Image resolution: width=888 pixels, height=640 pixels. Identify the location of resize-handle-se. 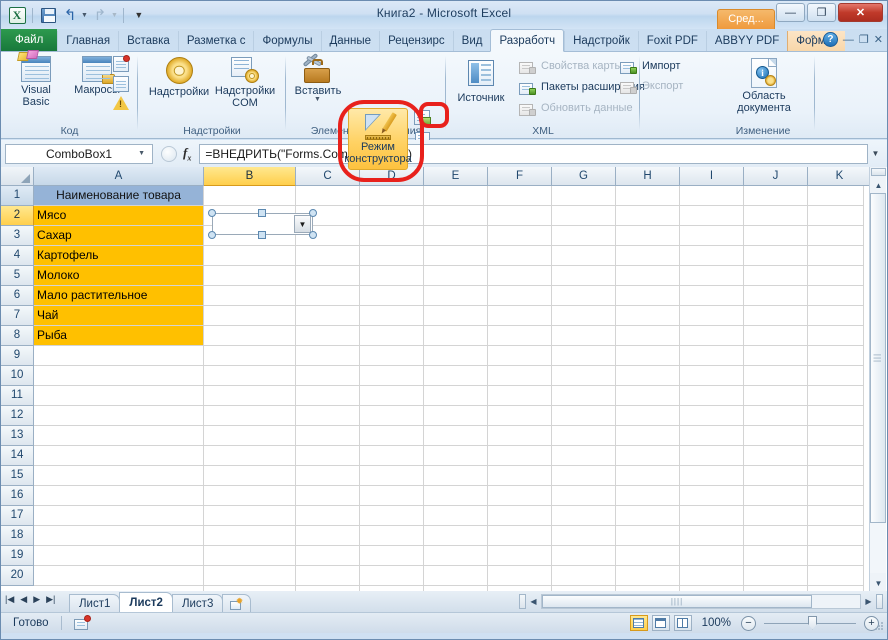
(313, 235).